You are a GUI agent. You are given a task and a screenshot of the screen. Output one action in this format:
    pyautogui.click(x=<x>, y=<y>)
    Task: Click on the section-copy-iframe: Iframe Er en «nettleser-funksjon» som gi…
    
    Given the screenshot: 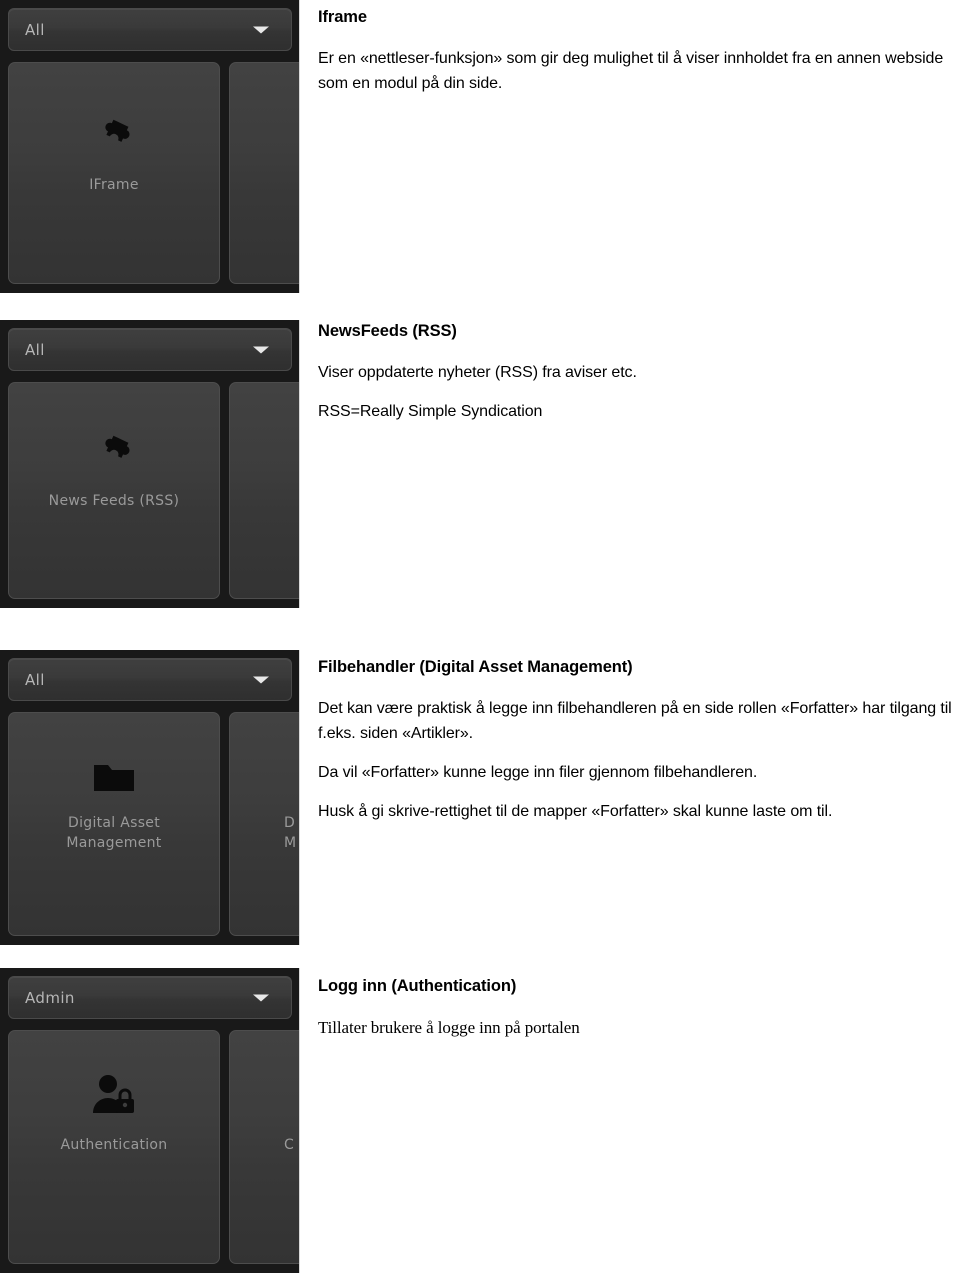 What is the action you would take?
    pyautogui.click(x=633, y=51)
    